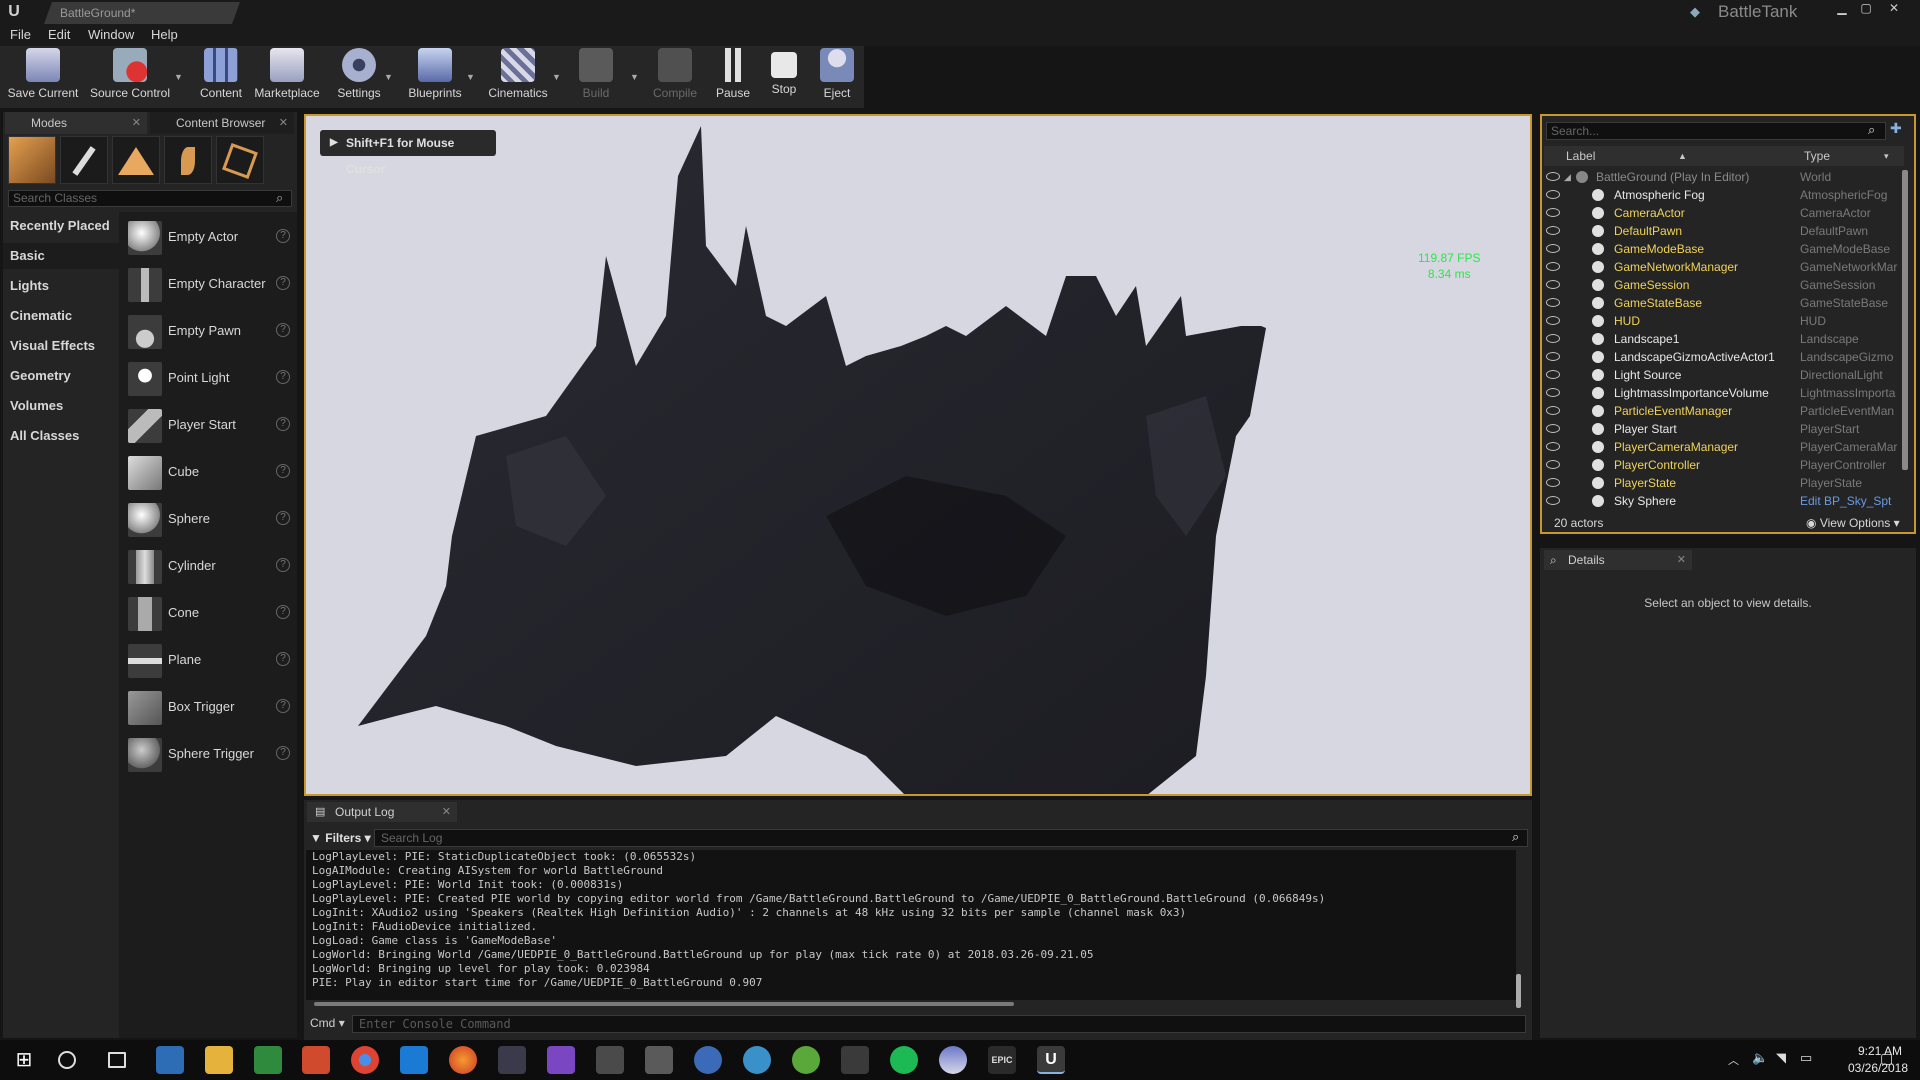 The image size is (1920, 1080). What do you see at coordinates (388, 77) in the screenshot?
I see `settings-dropdown-icon: ▼` at bounding box center [388, 77].